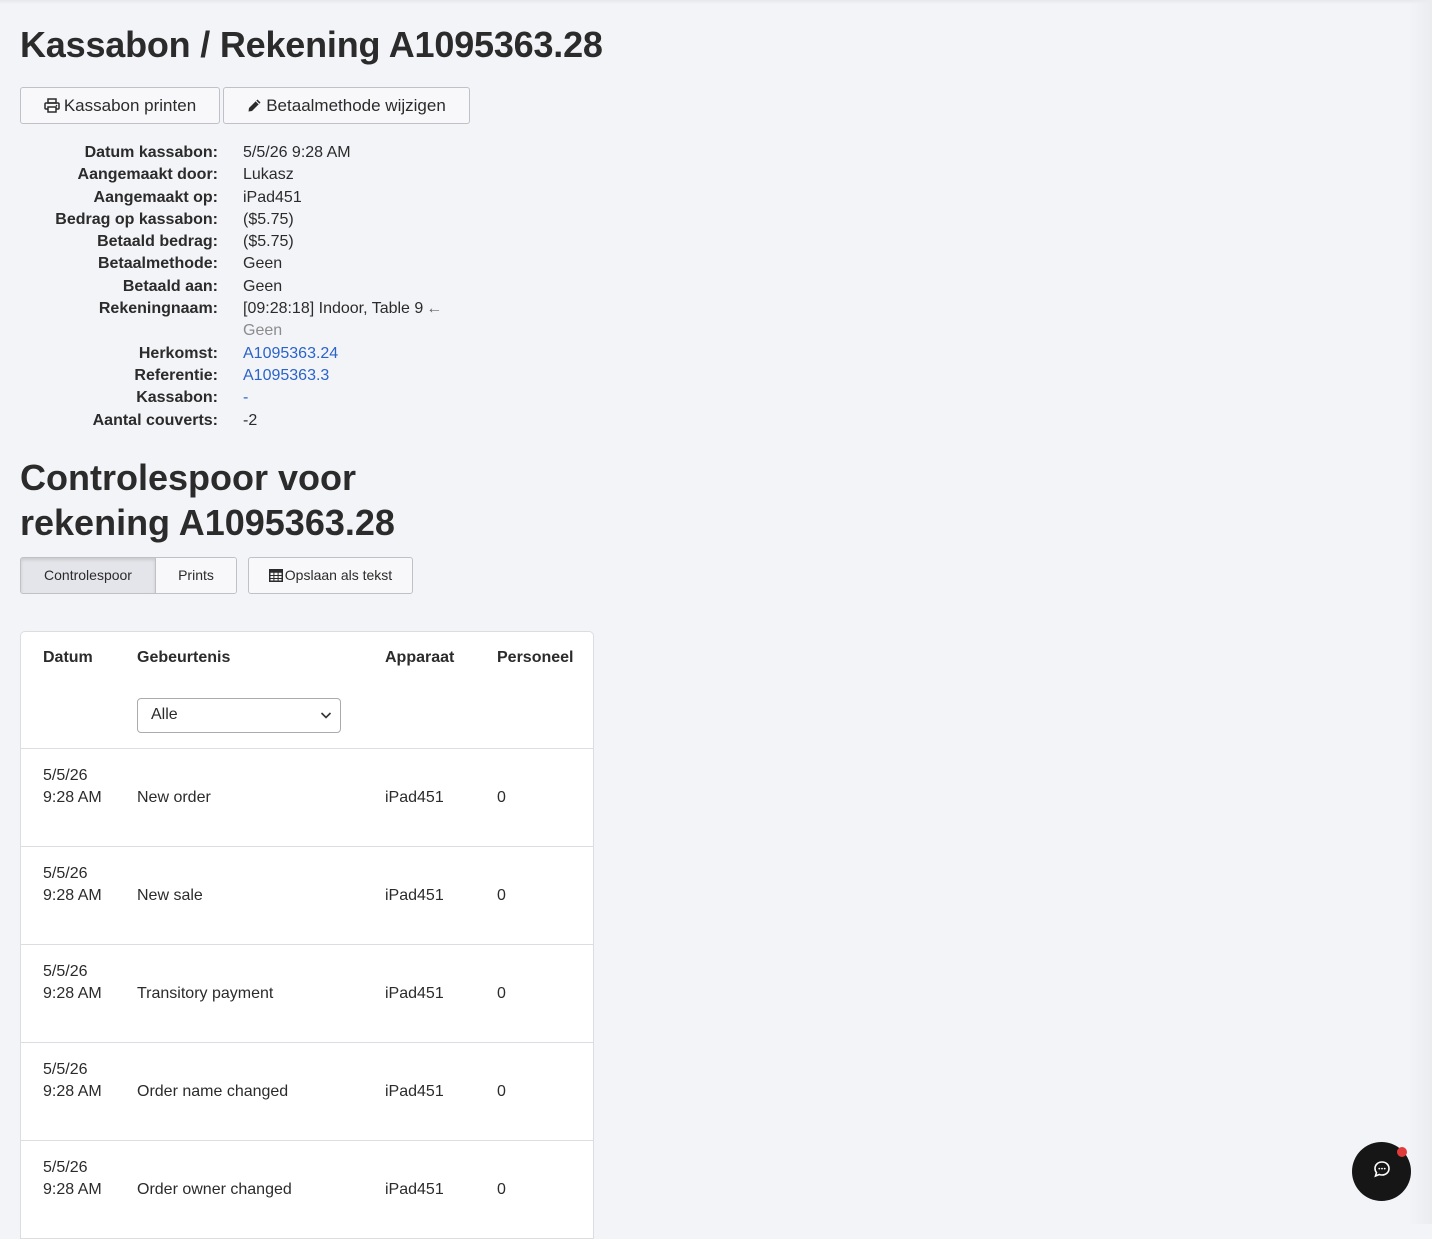 This screenshot has width=1432, height=1239. I want to click on change-payment-method-label: Betaalmethode wijzigen, so click(356, 105).